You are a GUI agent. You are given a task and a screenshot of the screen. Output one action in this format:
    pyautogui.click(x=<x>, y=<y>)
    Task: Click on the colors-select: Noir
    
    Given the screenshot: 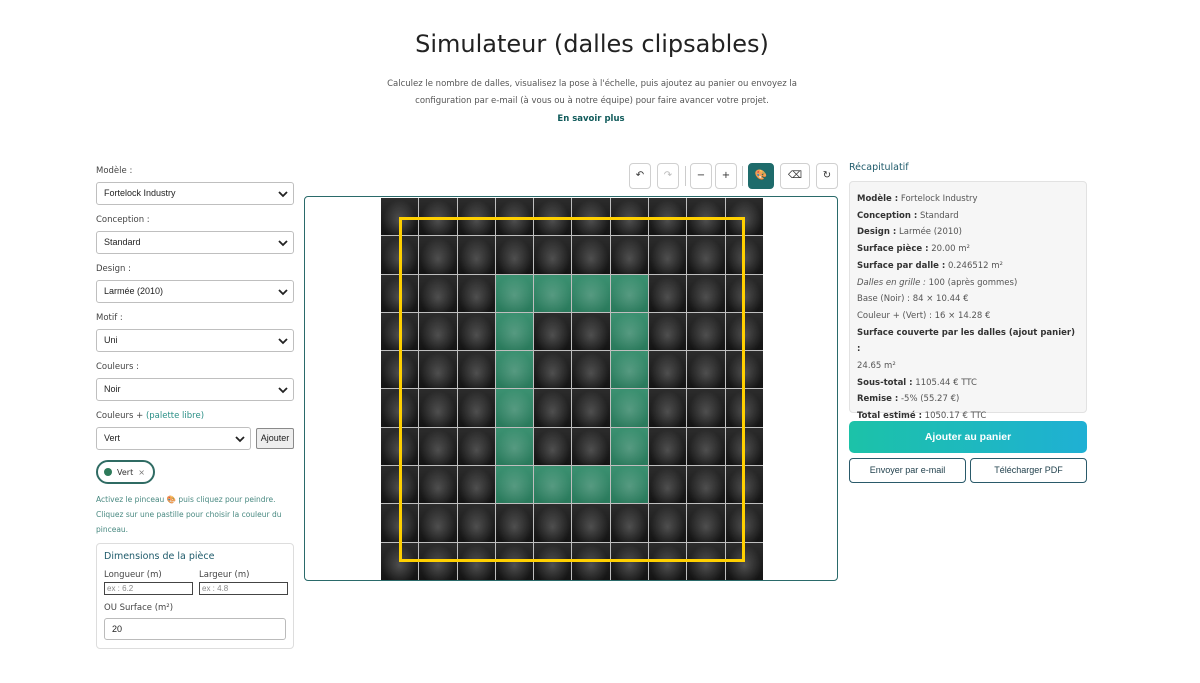 What is the action you would take?
    pyautogui.click(x=195, y=389)
    